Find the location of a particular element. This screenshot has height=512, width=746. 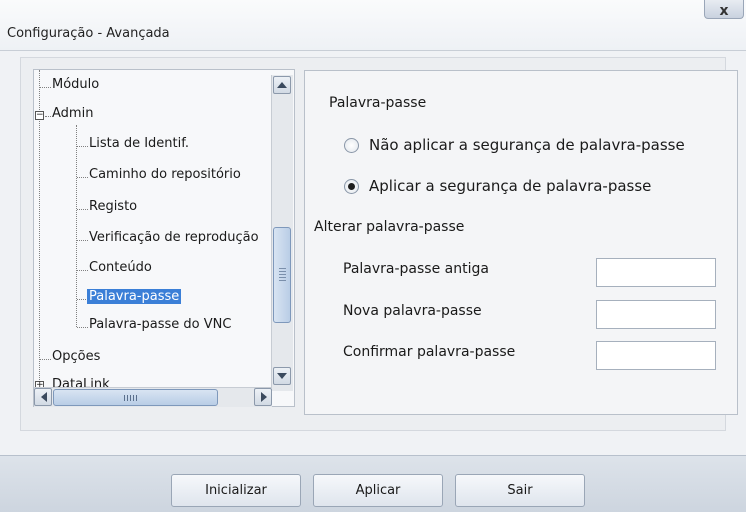

exit-button: Sair is located at coordinates (520, 490).